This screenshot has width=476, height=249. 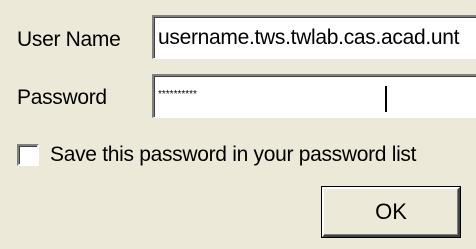 I want to click on text-caret, so click(x=386, y=99).